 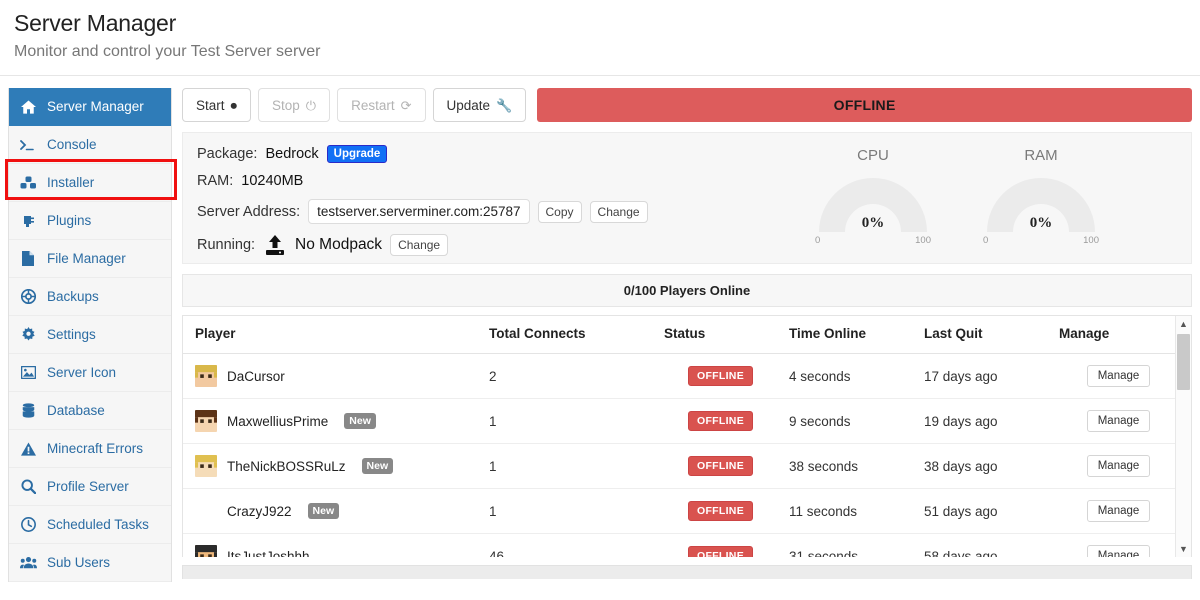 I want to click on gauge-ram: RAM 0% 0 100, so click(x=1041, y=196).